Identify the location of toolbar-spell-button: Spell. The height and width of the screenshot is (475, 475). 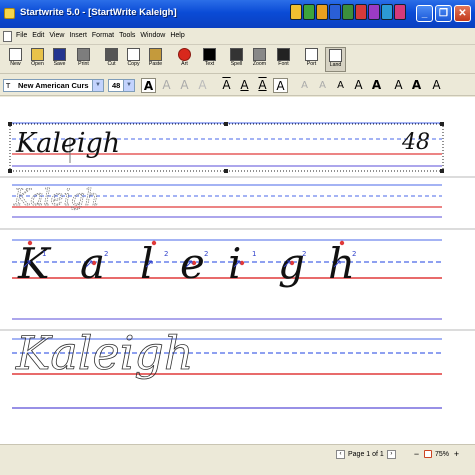
(236, 59).